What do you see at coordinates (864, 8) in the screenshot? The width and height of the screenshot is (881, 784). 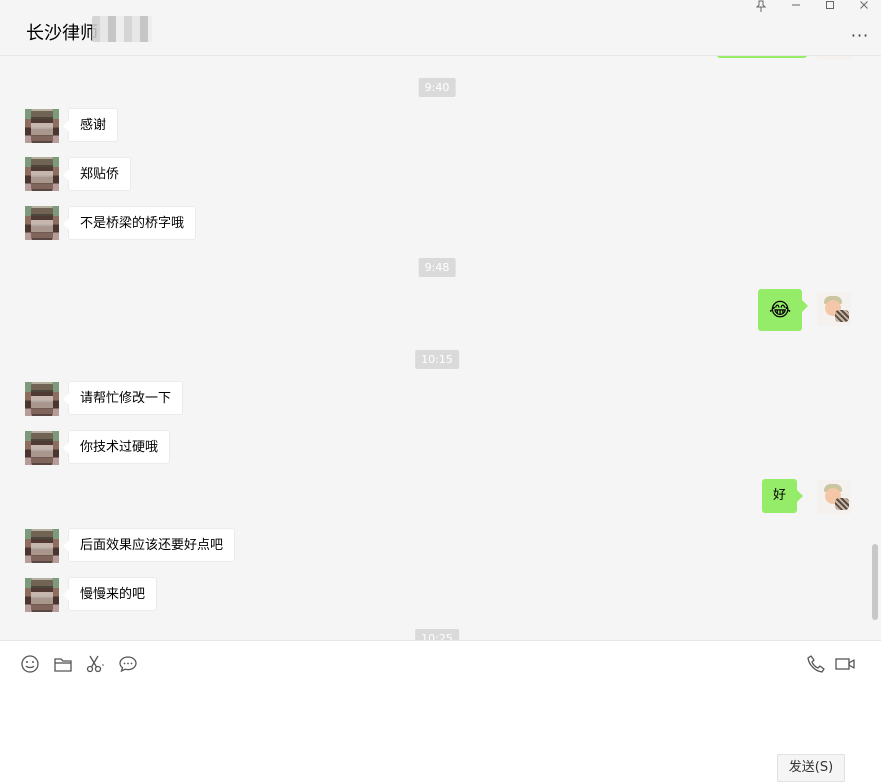 I see `close-icon` at bounding box center [864, 8].